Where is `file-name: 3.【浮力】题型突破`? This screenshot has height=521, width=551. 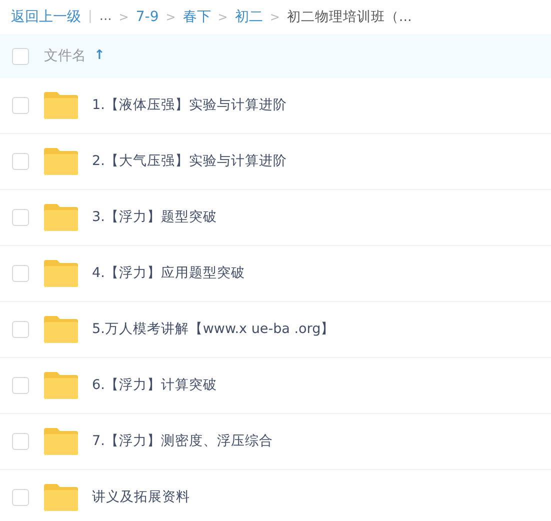 file-name: 3.【浮力】题型突破 is located at coordinates (154, 217).